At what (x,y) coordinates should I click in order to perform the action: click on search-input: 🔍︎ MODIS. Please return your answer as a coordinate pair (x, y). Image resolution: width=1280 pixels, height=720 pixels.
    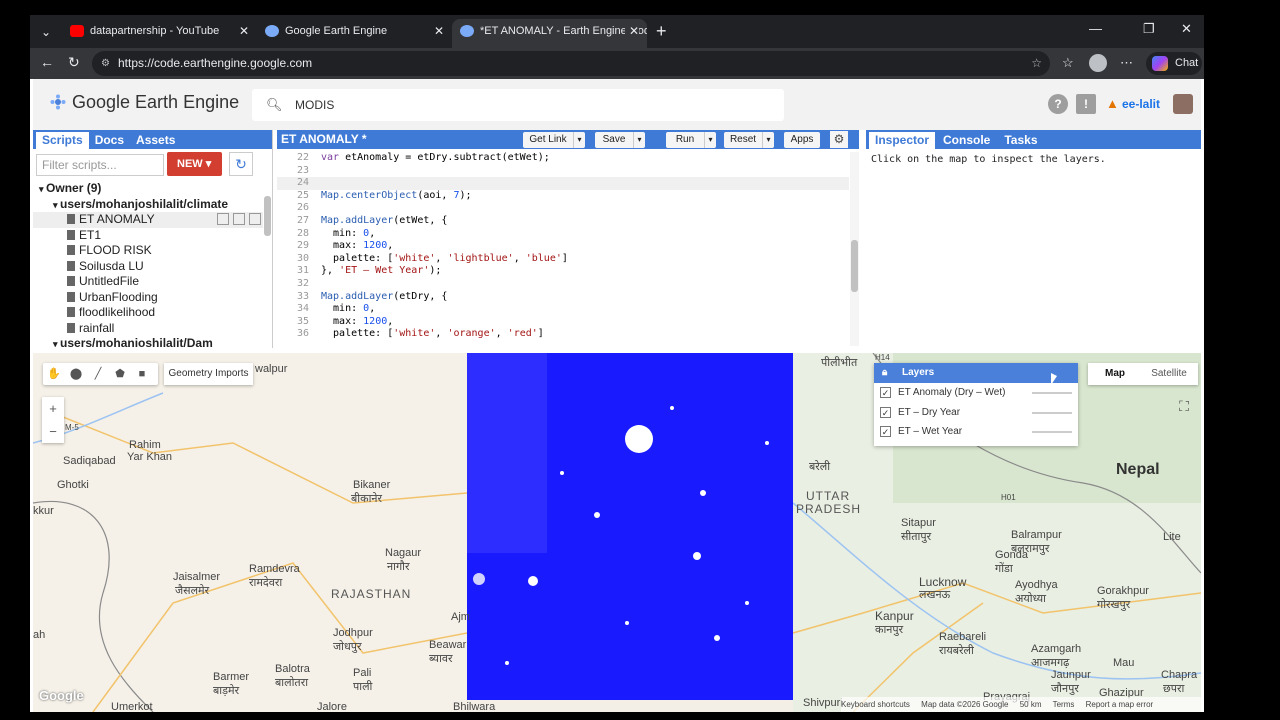
    Looking at the image, I should click on (518, 105).